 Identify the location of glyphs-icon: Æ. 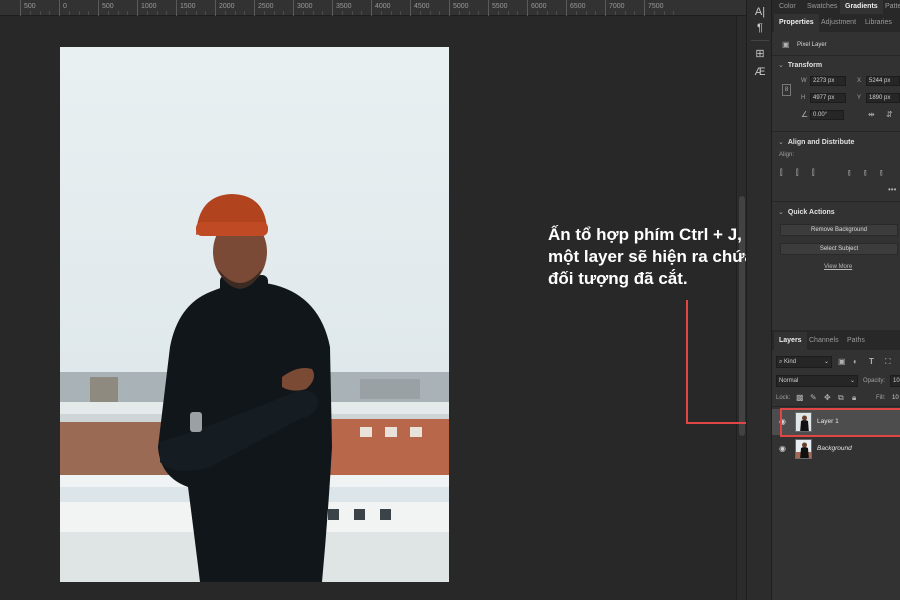
(760, 72).